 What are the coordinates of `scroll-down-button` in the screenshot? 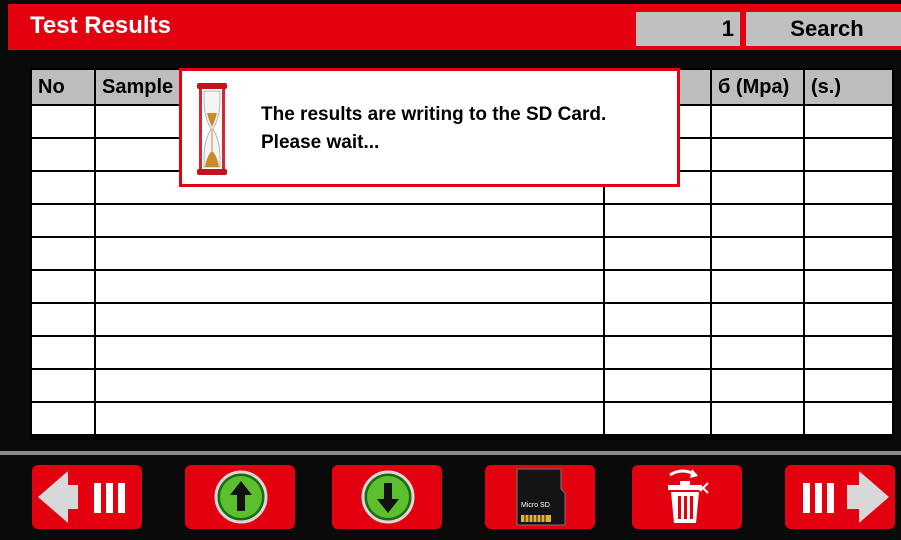 It's located at (387, 497).